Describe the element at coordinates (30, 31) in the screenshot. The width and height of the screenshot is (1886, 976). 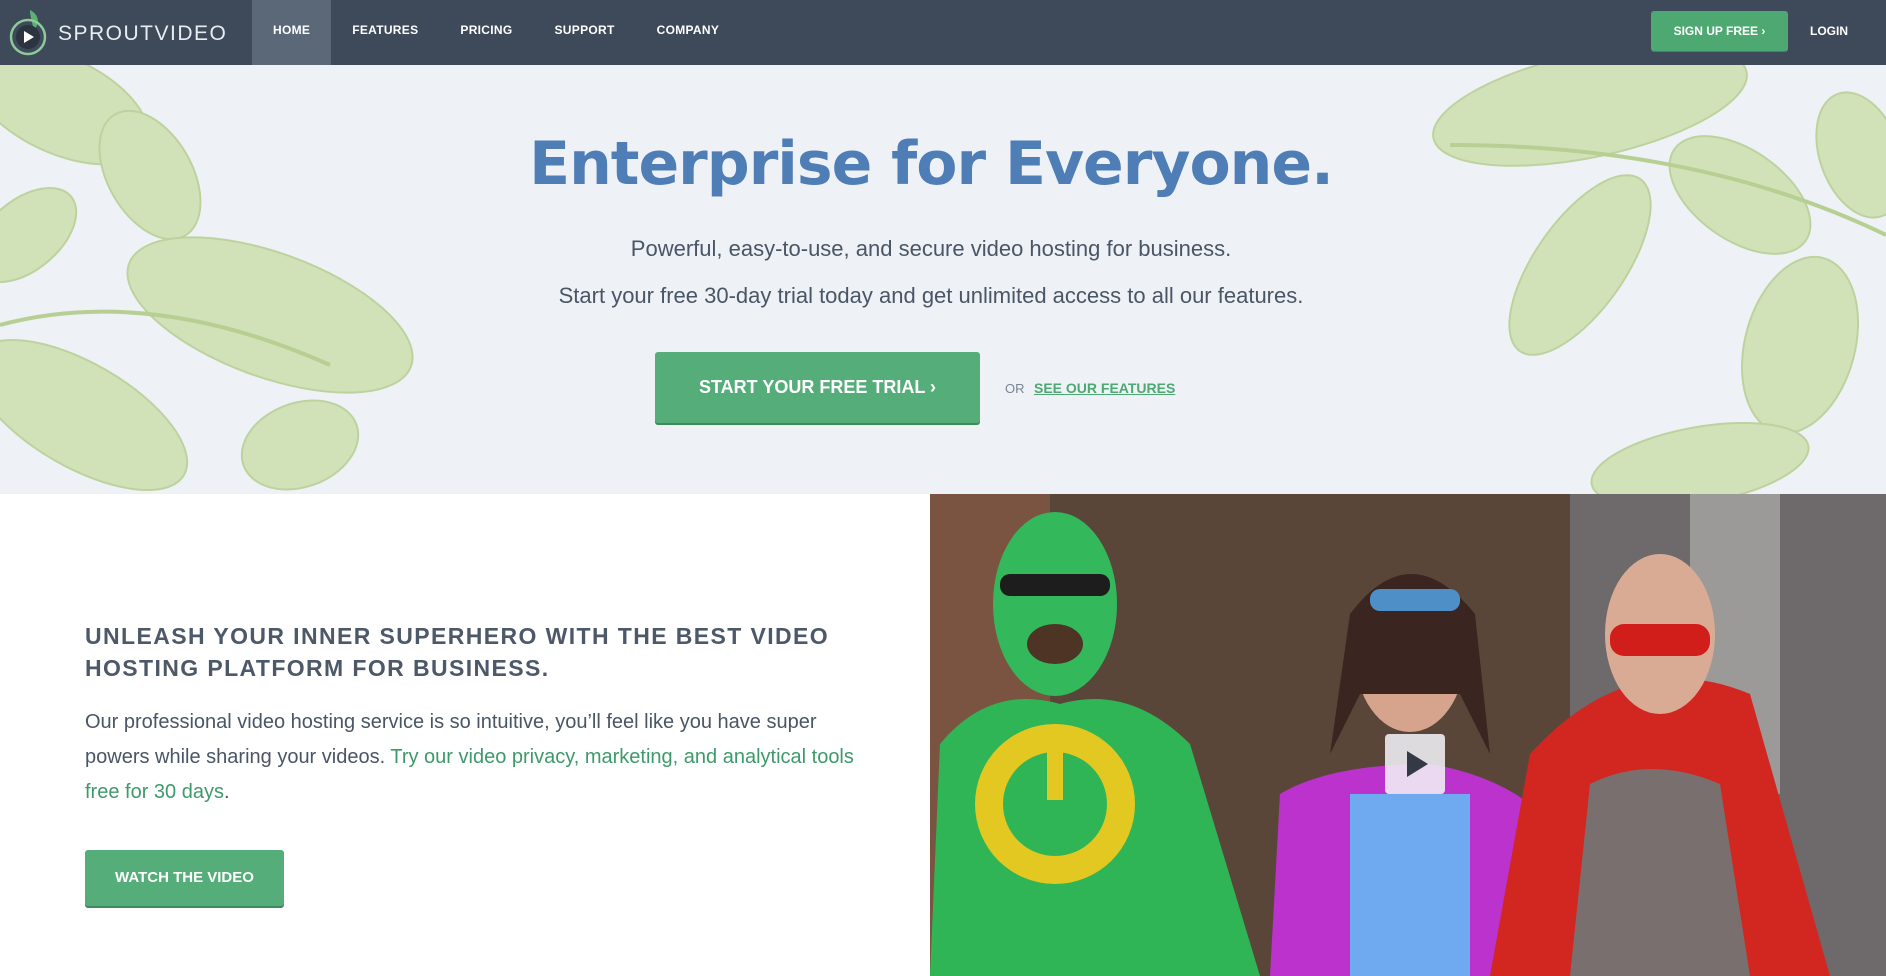
I see `play-leaf-icon` at that location.